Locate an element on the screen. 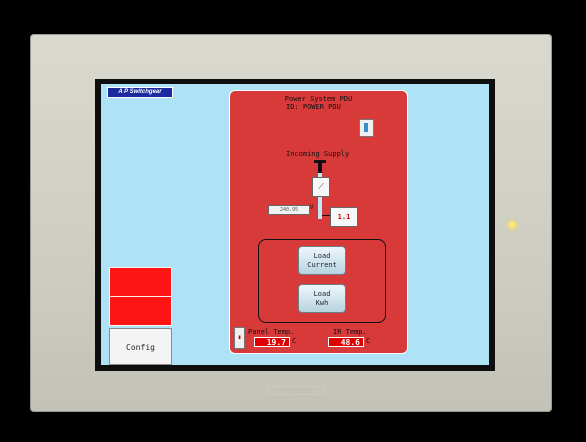  load-kwh-line1: Load is located at coordinates (322, 293).